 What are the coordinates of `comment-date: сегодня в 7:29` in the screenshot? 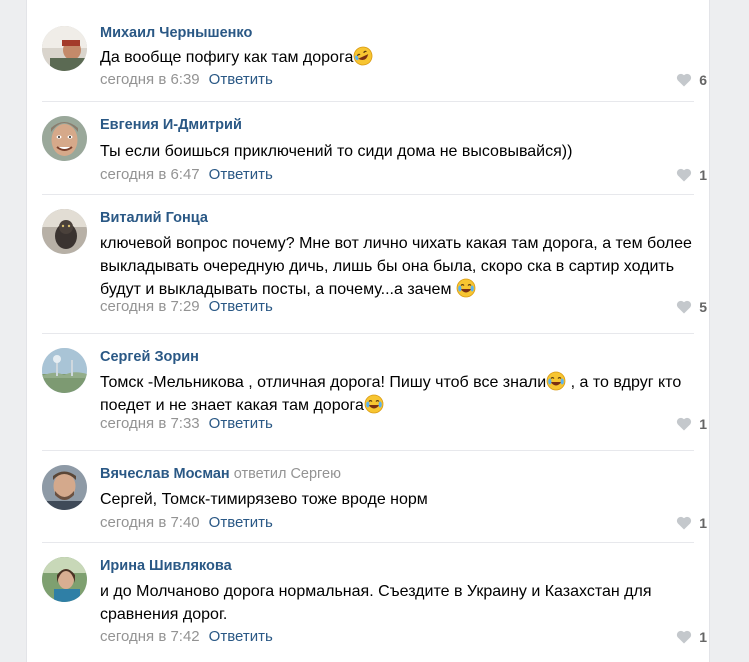 It's located at (150, 306).